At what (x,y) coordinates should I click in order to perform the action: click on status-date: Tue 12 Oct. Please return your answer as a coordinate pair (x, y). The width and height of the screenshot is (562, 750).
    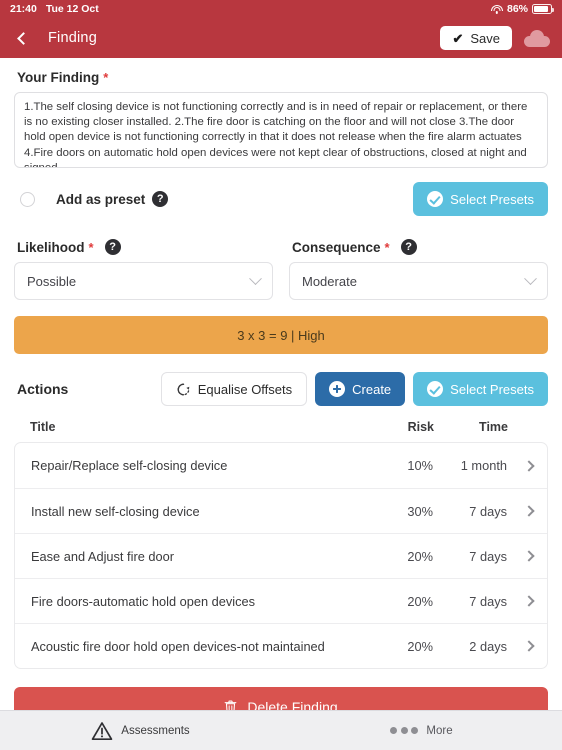
    Looking at the image, I should click on (72, 9).